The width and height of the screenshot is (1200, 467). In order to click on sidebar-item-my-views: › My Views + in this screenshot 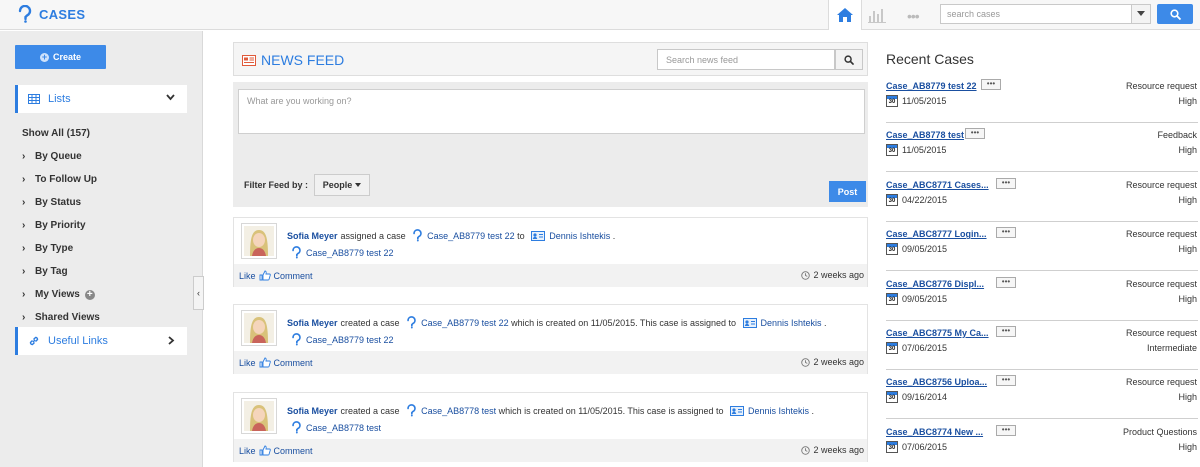, I will do `click(61, 294)`.